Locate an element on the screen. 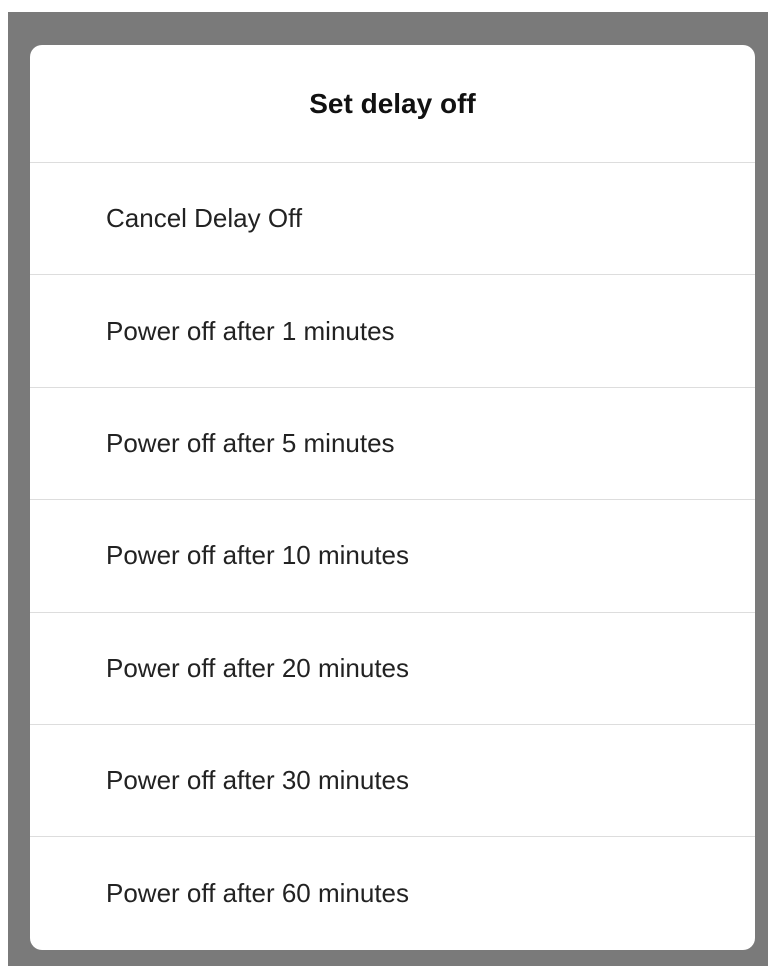 The width and height of the screenshot is (768, 966). option-1-minute: Power off after 1 minutes is located at coordinates (392, 331).